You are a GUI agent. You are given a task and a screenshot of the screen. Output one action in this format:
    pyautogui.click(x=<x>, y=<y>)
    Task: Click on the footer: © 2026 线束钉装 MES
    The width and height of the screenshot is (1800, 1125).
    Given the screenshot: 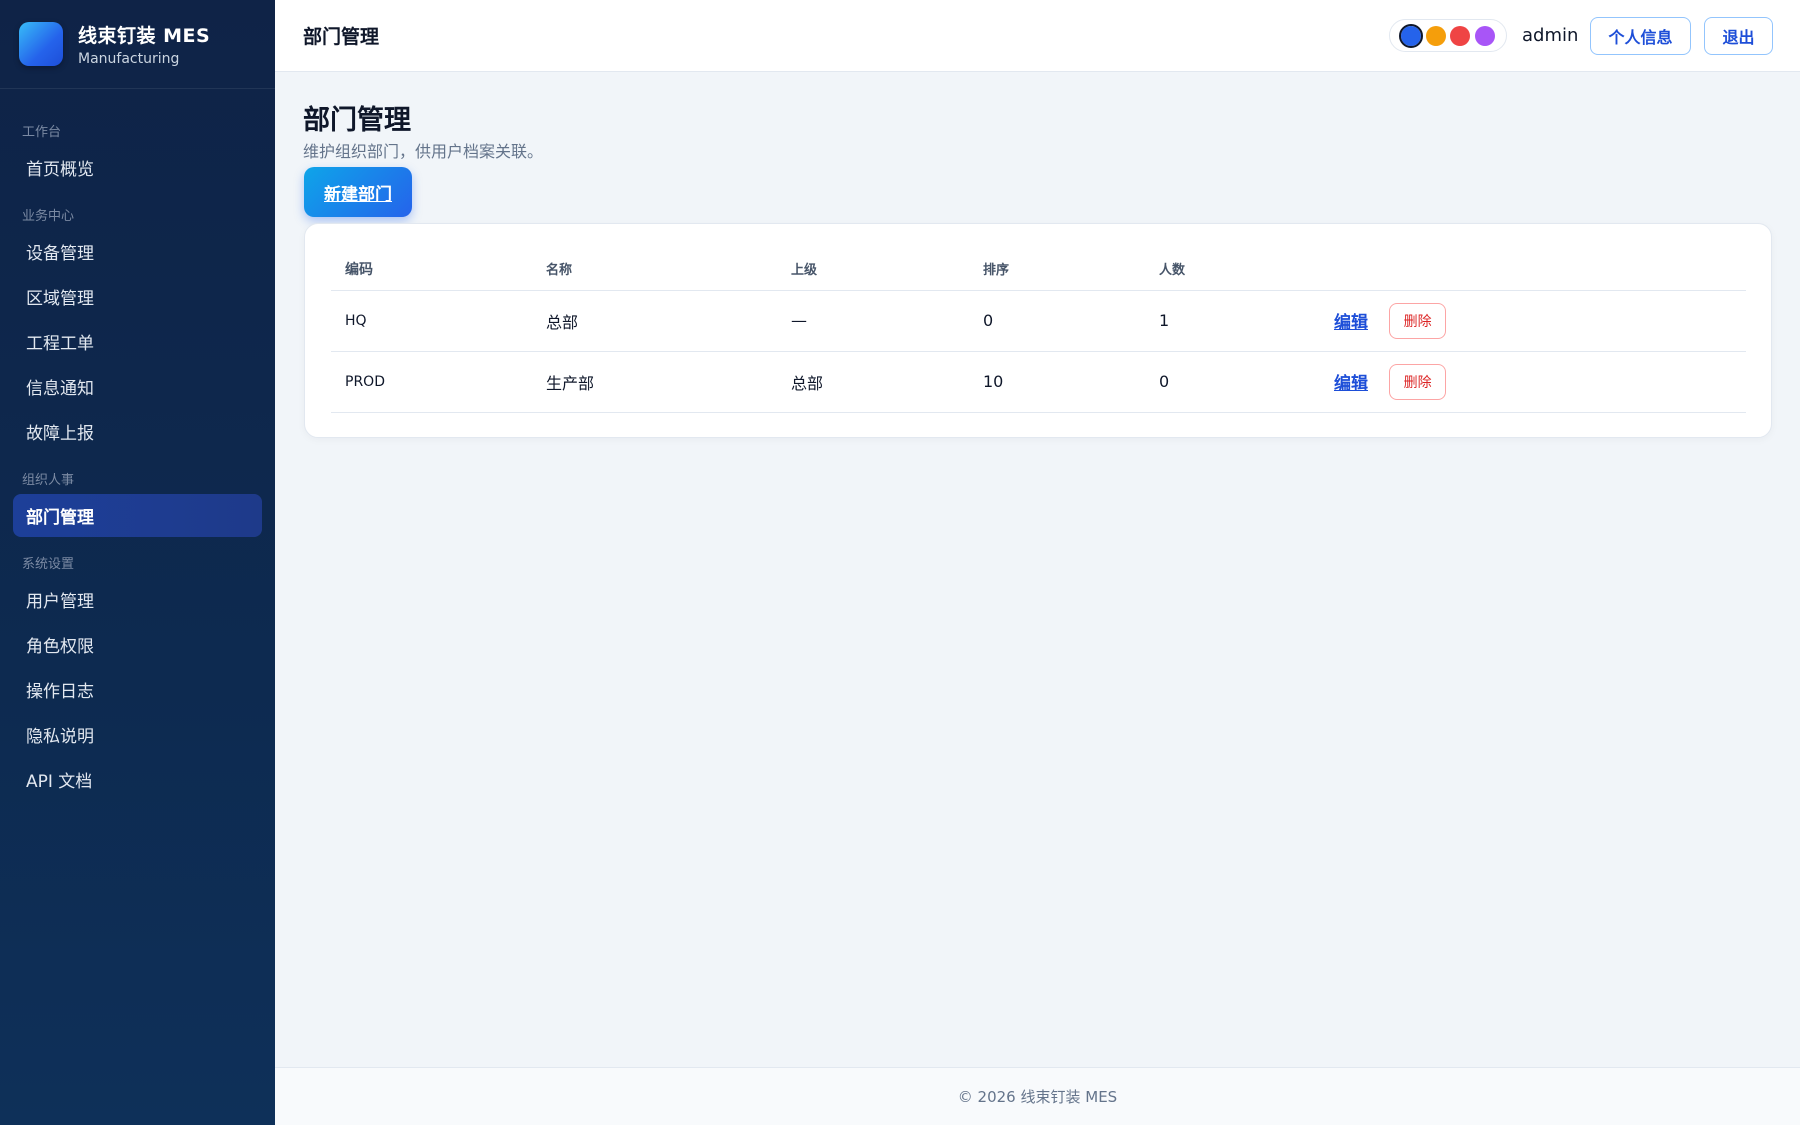 What is the action you would take?
    pyautogui.click(x=1037, y=1096)
    